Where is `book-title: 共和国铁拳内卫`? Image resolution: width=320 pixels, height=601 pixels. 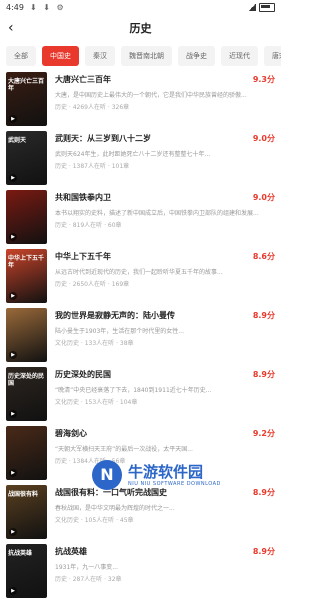
book-title: 共和国铁拳内卫 is located at coordinates (83, 197).